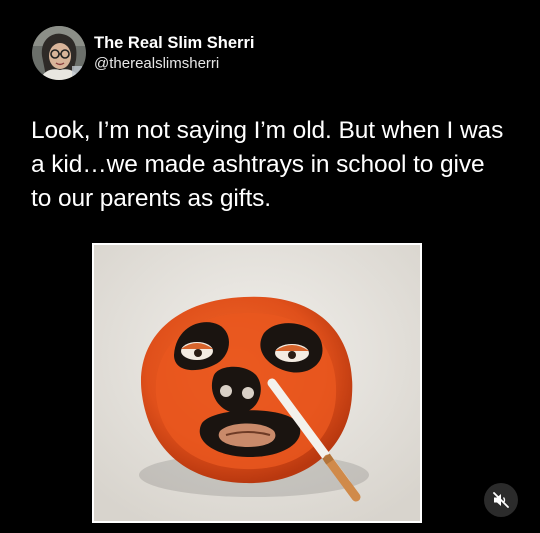 The height and width of the screenshot is (533, 540). I want to click on speaker-muted-icon, so click(501, 500).